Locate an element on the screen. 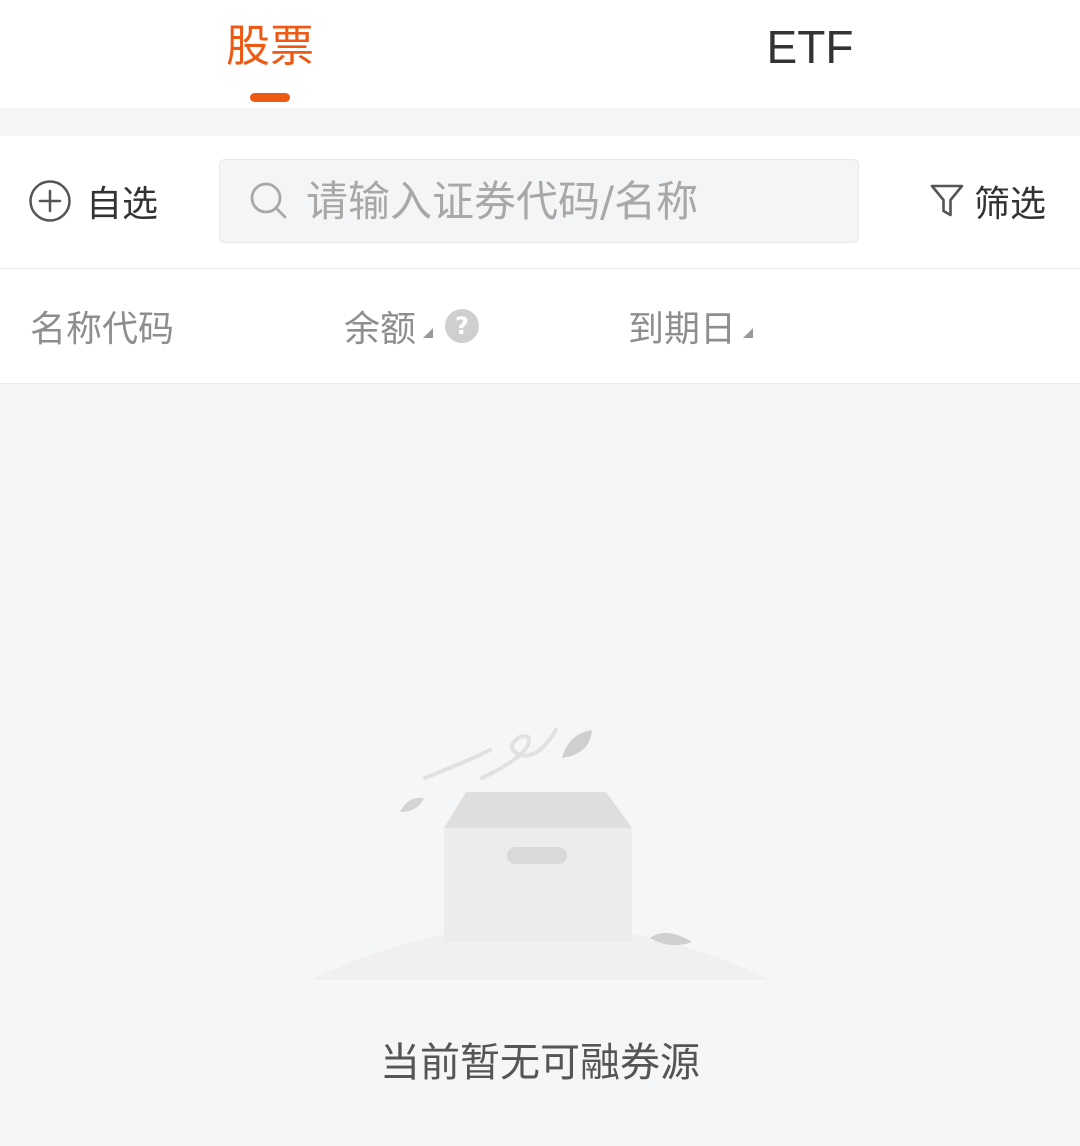  column-name-code: 名称代码 is located at coordinates (102, 326).